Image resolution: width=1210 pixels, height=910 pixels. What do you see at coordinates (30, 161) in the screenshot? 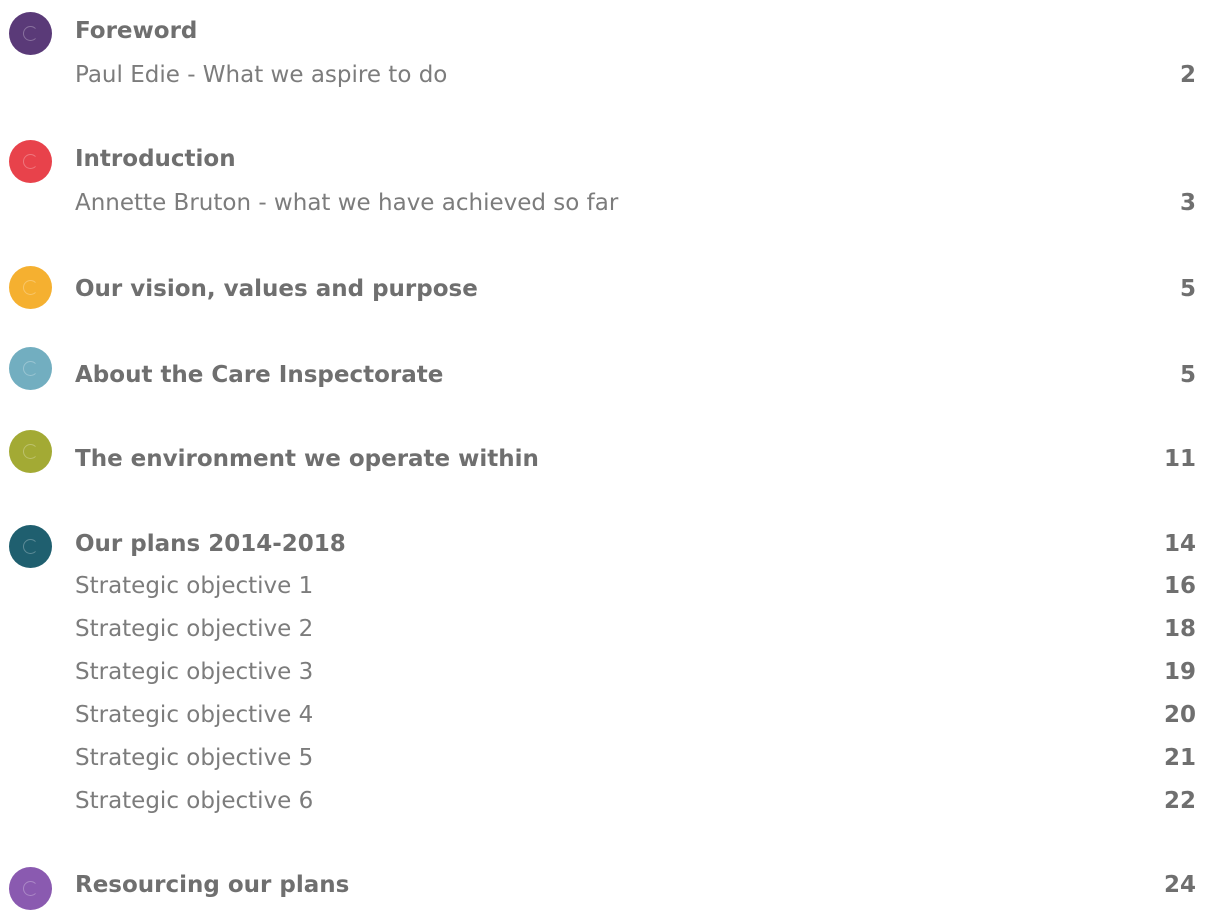
I see `introduction-bullet-icon` at bounding box center [30, 161].